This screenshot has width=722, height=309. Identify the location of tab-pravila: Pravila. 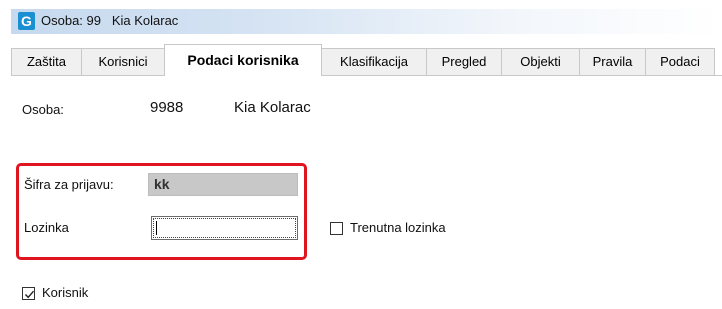
(612, 61).